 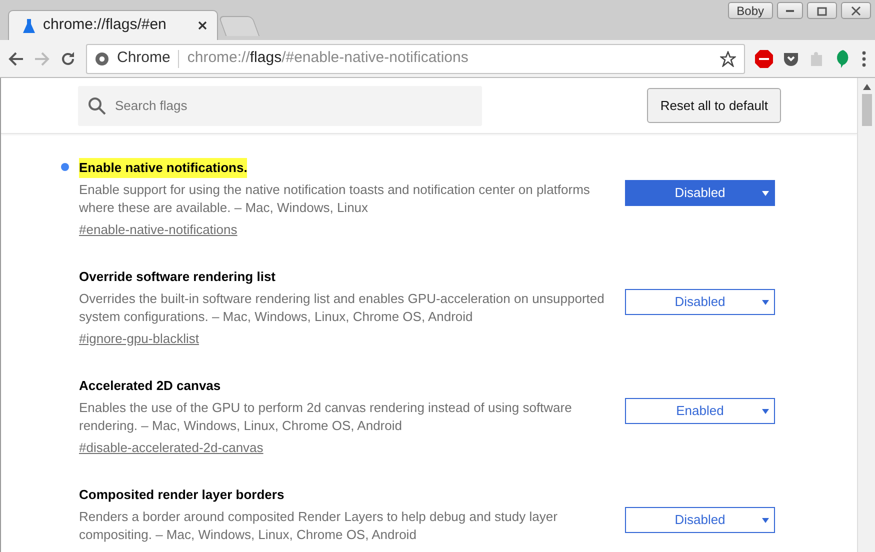 I want to click on window-close-button, so click(x=856, y=10).